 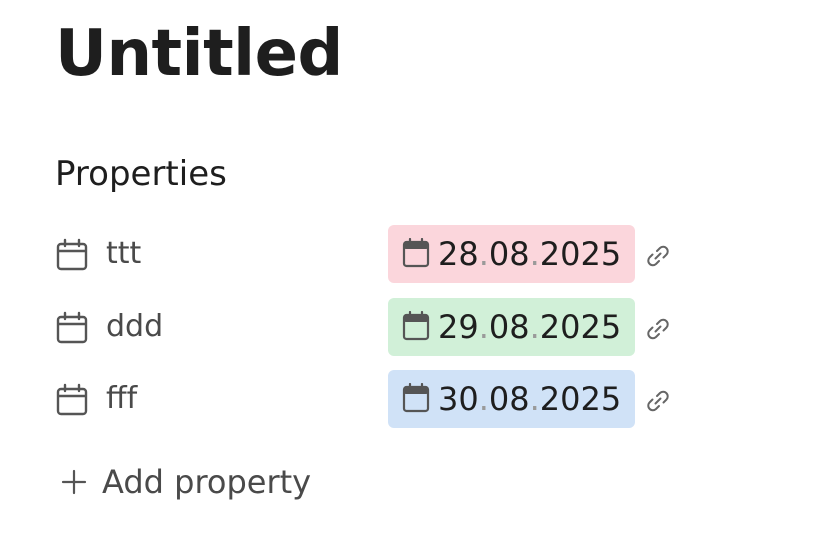 I want to click on date-chip: 30.08.2025, so click(x=511, y=399).